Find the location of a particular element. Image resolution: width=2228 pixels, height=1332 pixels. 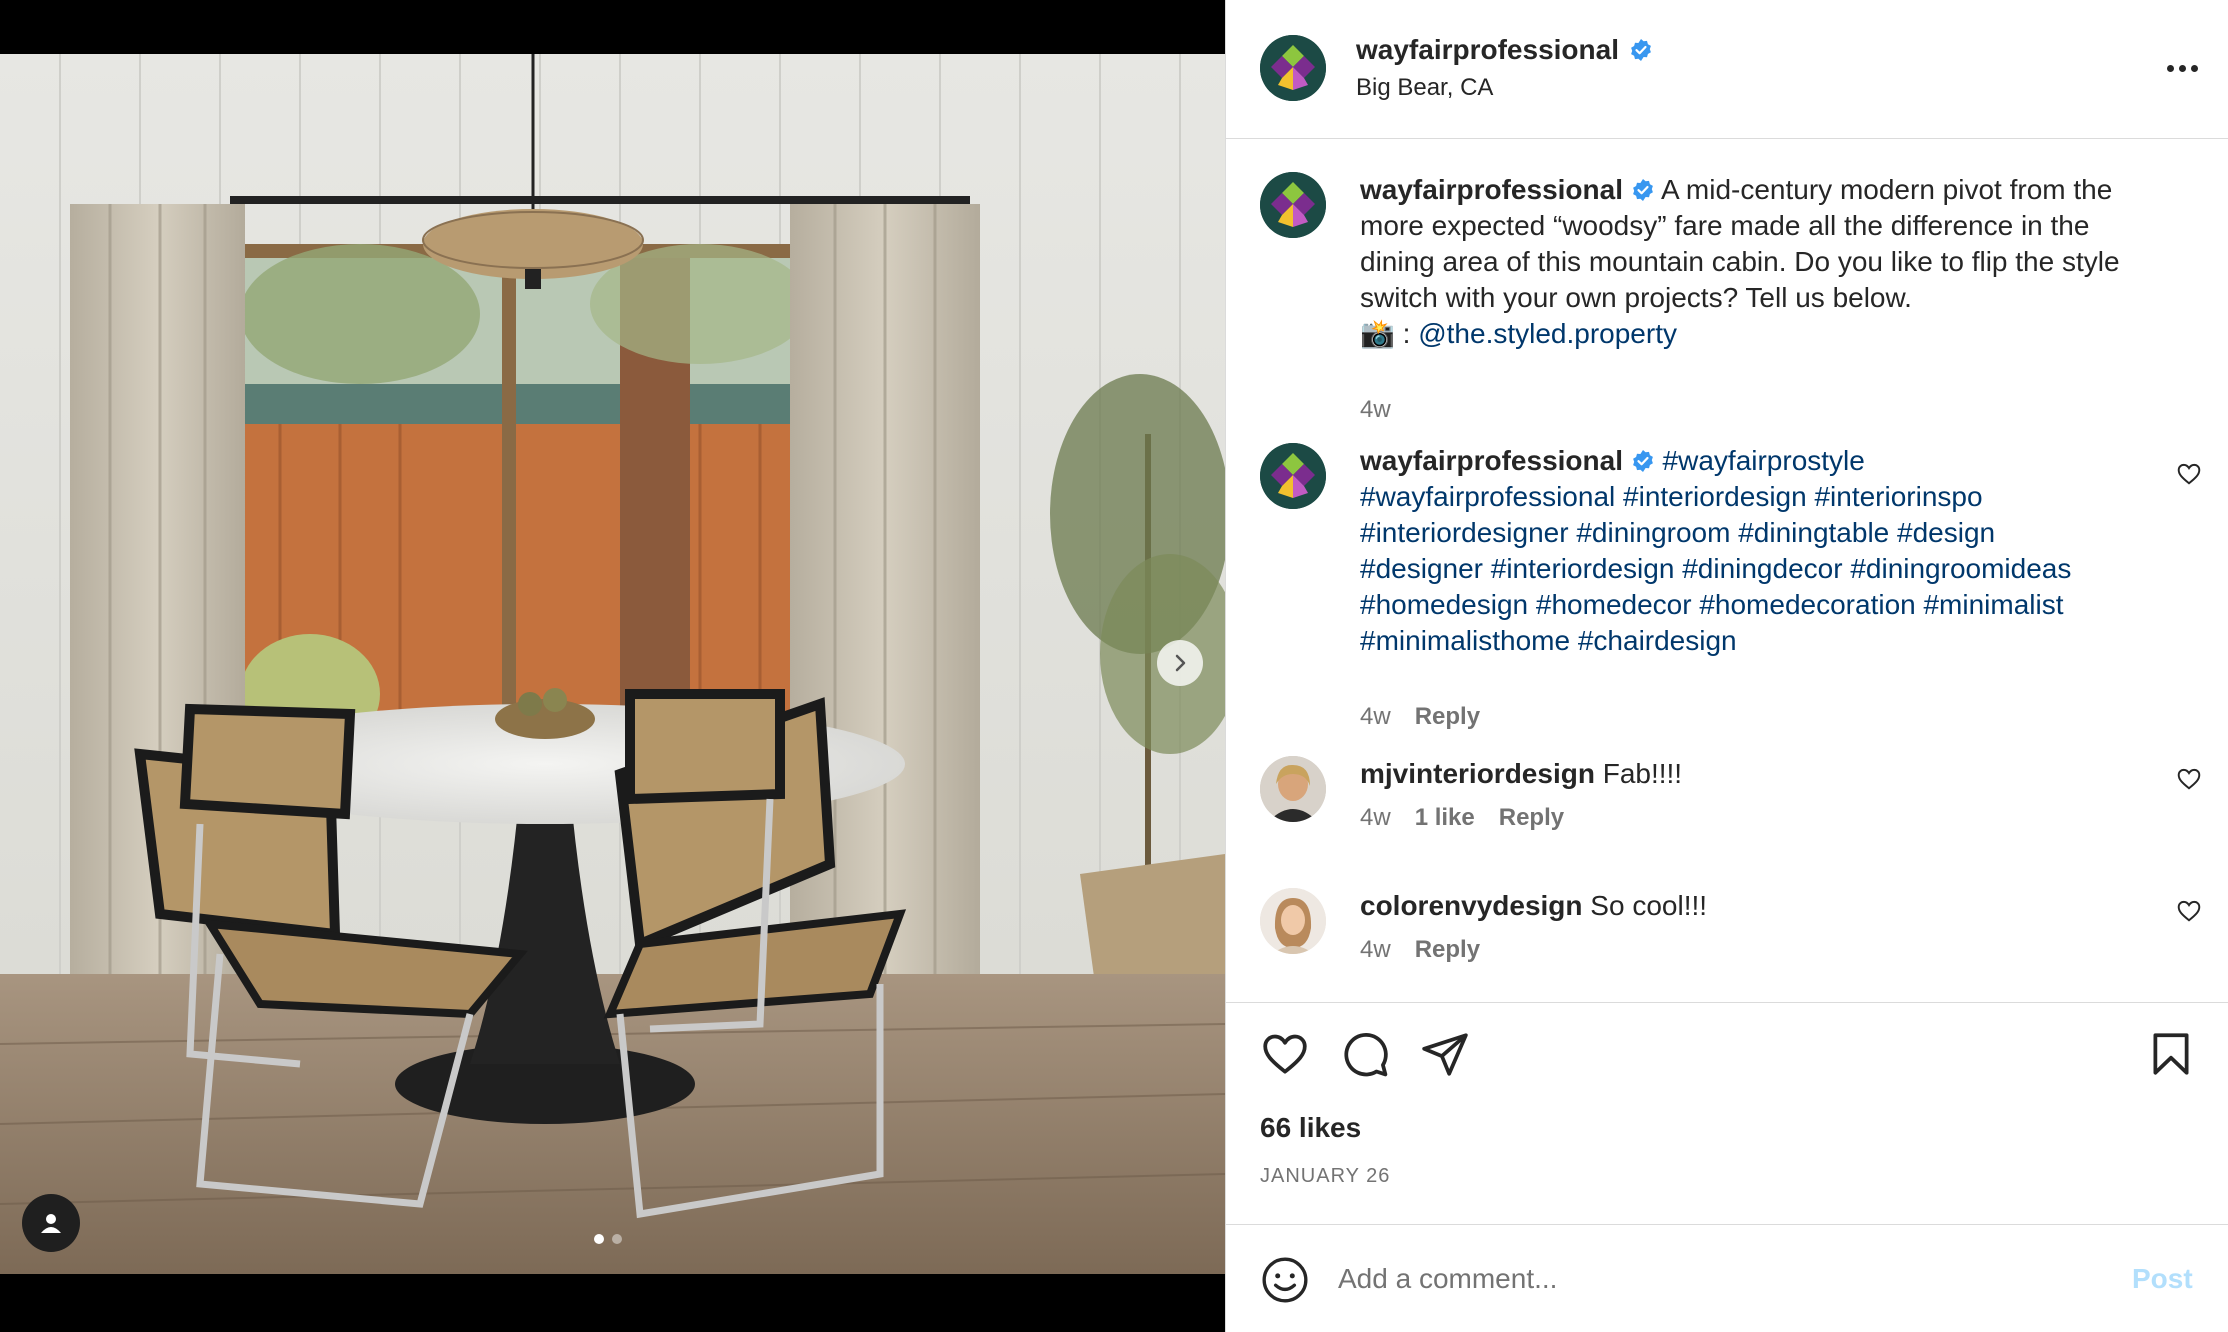

more-options-icon is located at coordinates (2170, 68).